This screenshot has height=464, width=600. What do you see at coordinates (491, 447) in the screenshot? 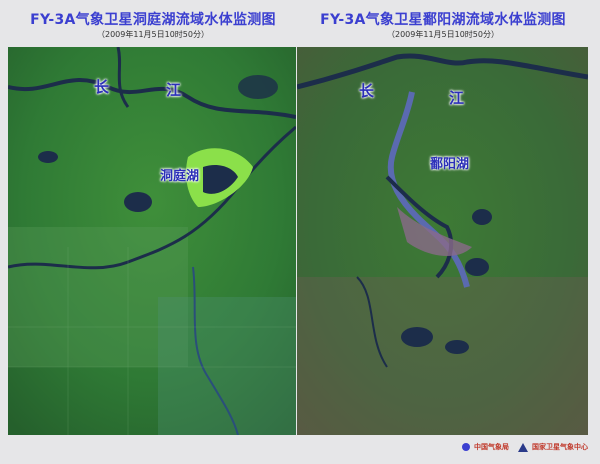
I see `cma-name: 中国气象局` at bounding box center [491, 447].